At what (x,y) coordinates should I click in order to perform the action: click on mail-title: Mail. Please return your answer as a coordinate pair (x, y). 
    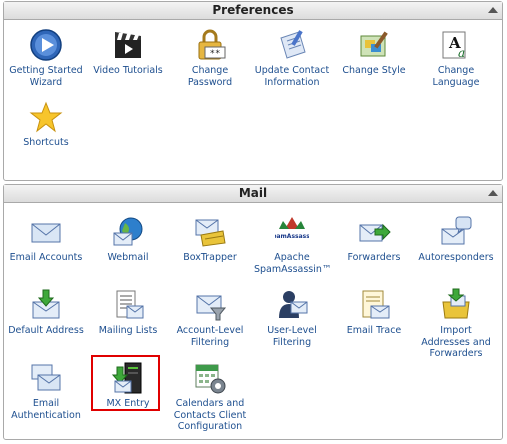
    Looking at the image, I should click on (253, 193).